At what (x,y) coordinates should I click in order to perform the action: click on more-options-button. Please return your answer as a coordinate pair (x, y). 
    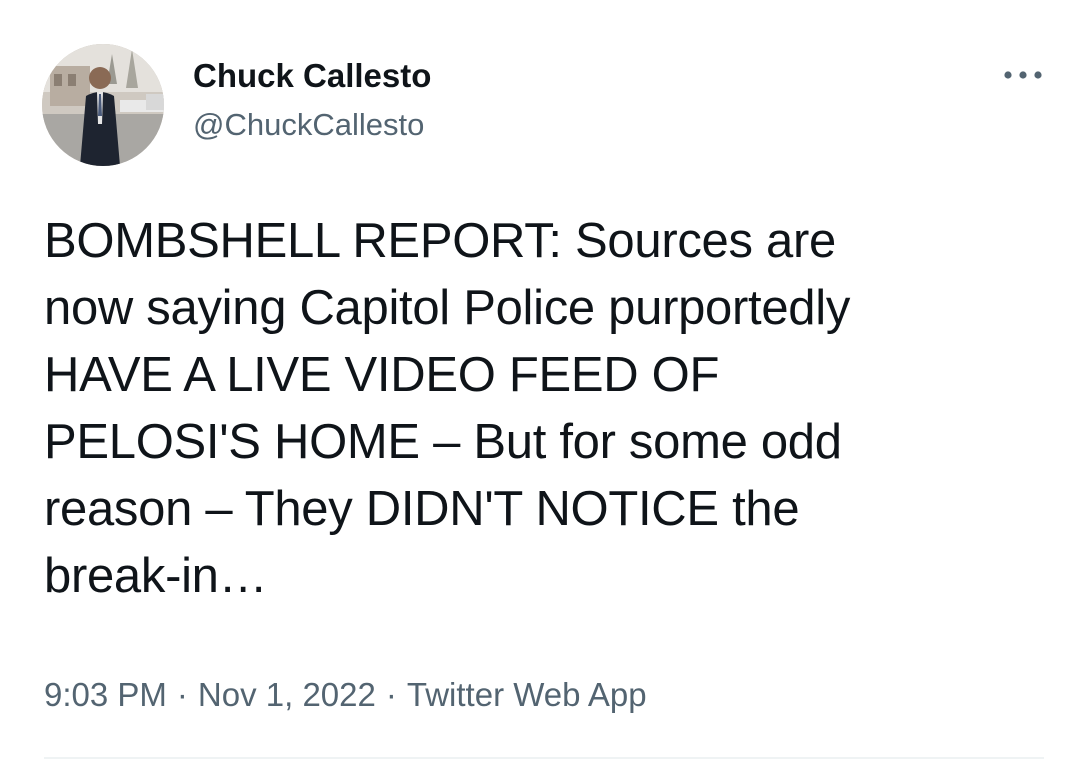
    Looking at the image, I should click on (1023, 75).